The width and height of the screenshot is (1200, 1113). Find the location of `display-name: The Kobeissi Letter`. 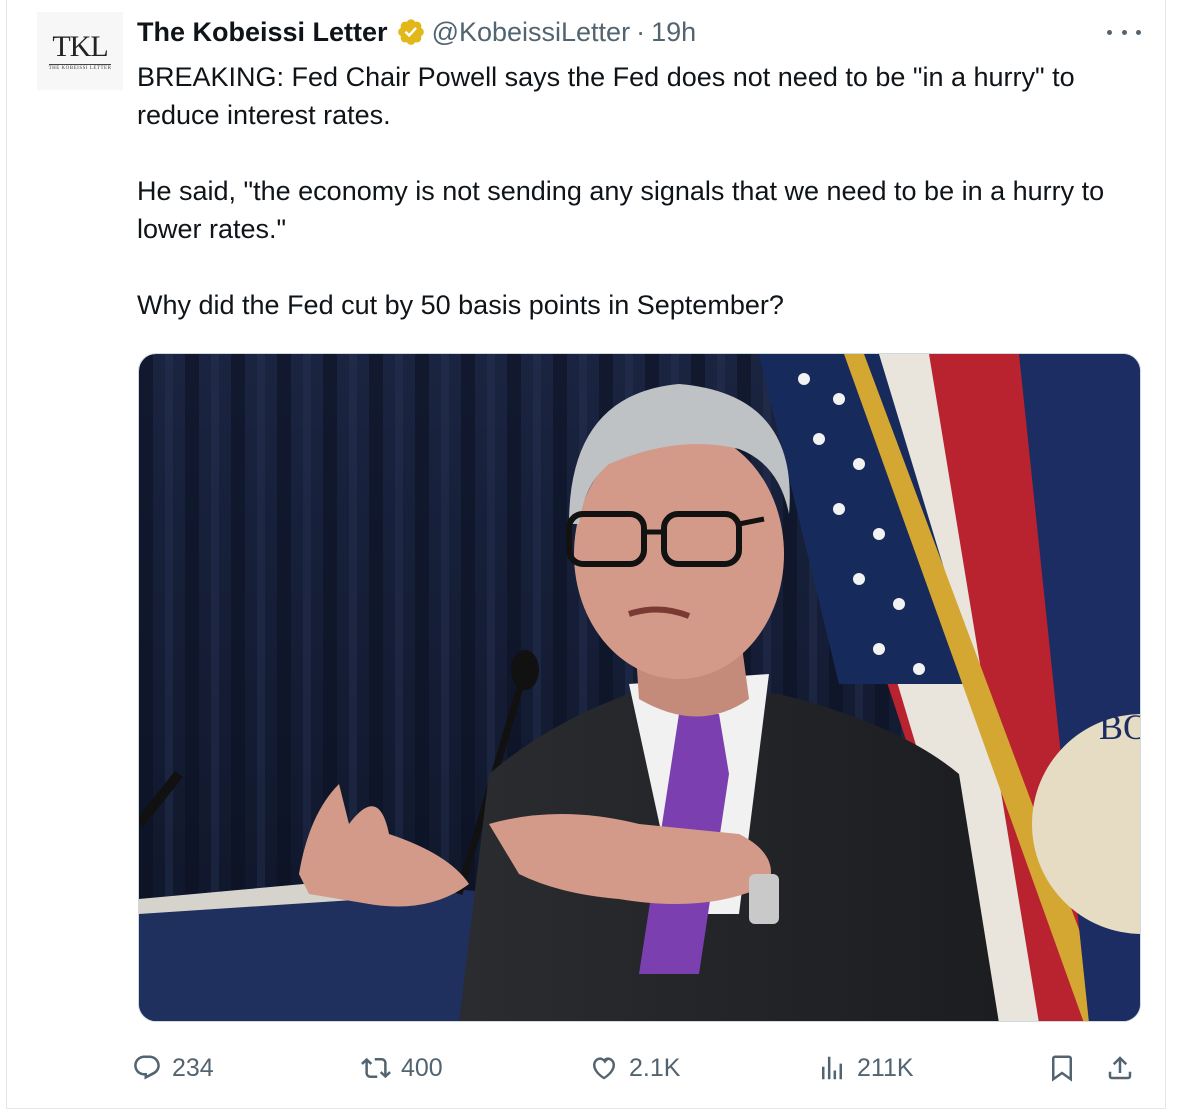

display-name: The Kobeissi Letter is located at coordinates (262, 32).